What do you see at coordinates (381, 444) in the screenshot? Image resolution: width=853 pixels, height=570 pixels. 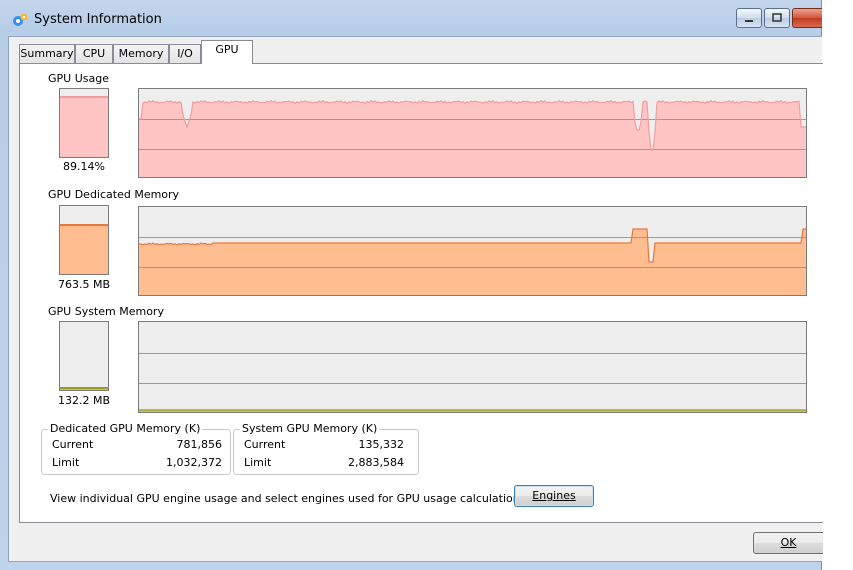 I see `system-current-value: 135,332` at bounding box center [381, 444].